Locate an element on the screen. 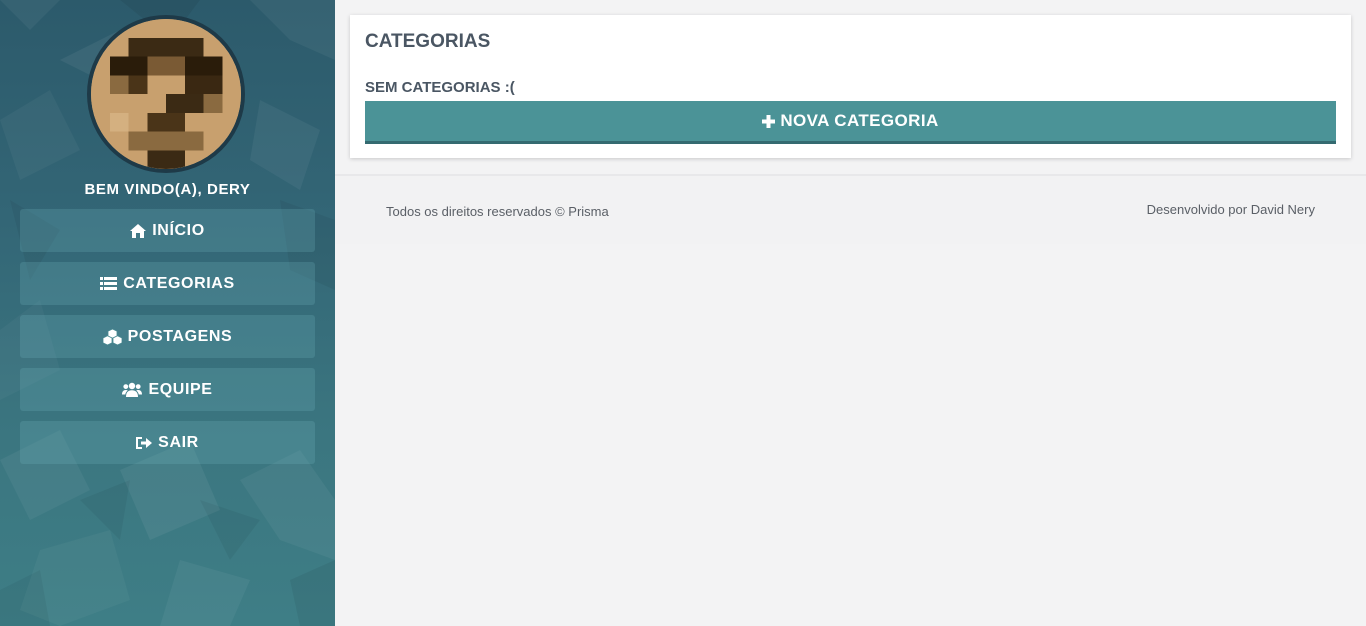  users-icon is located at coordinates (132, 389).